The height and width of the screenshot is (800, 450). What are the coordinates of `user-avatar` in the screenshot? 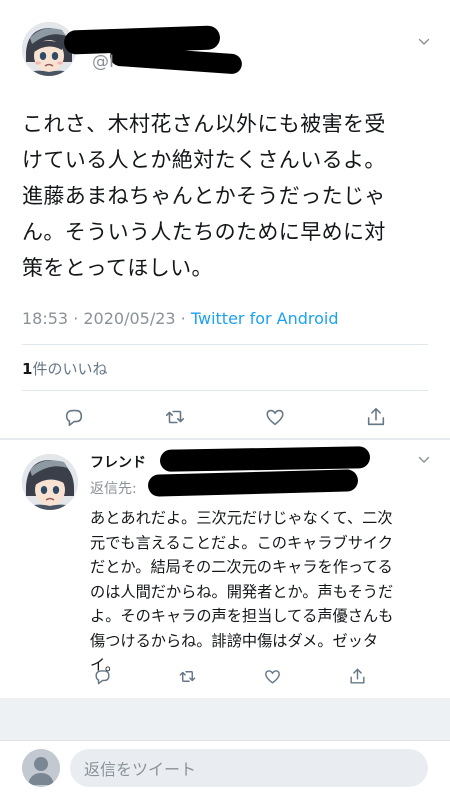 It's located at (41, 768).